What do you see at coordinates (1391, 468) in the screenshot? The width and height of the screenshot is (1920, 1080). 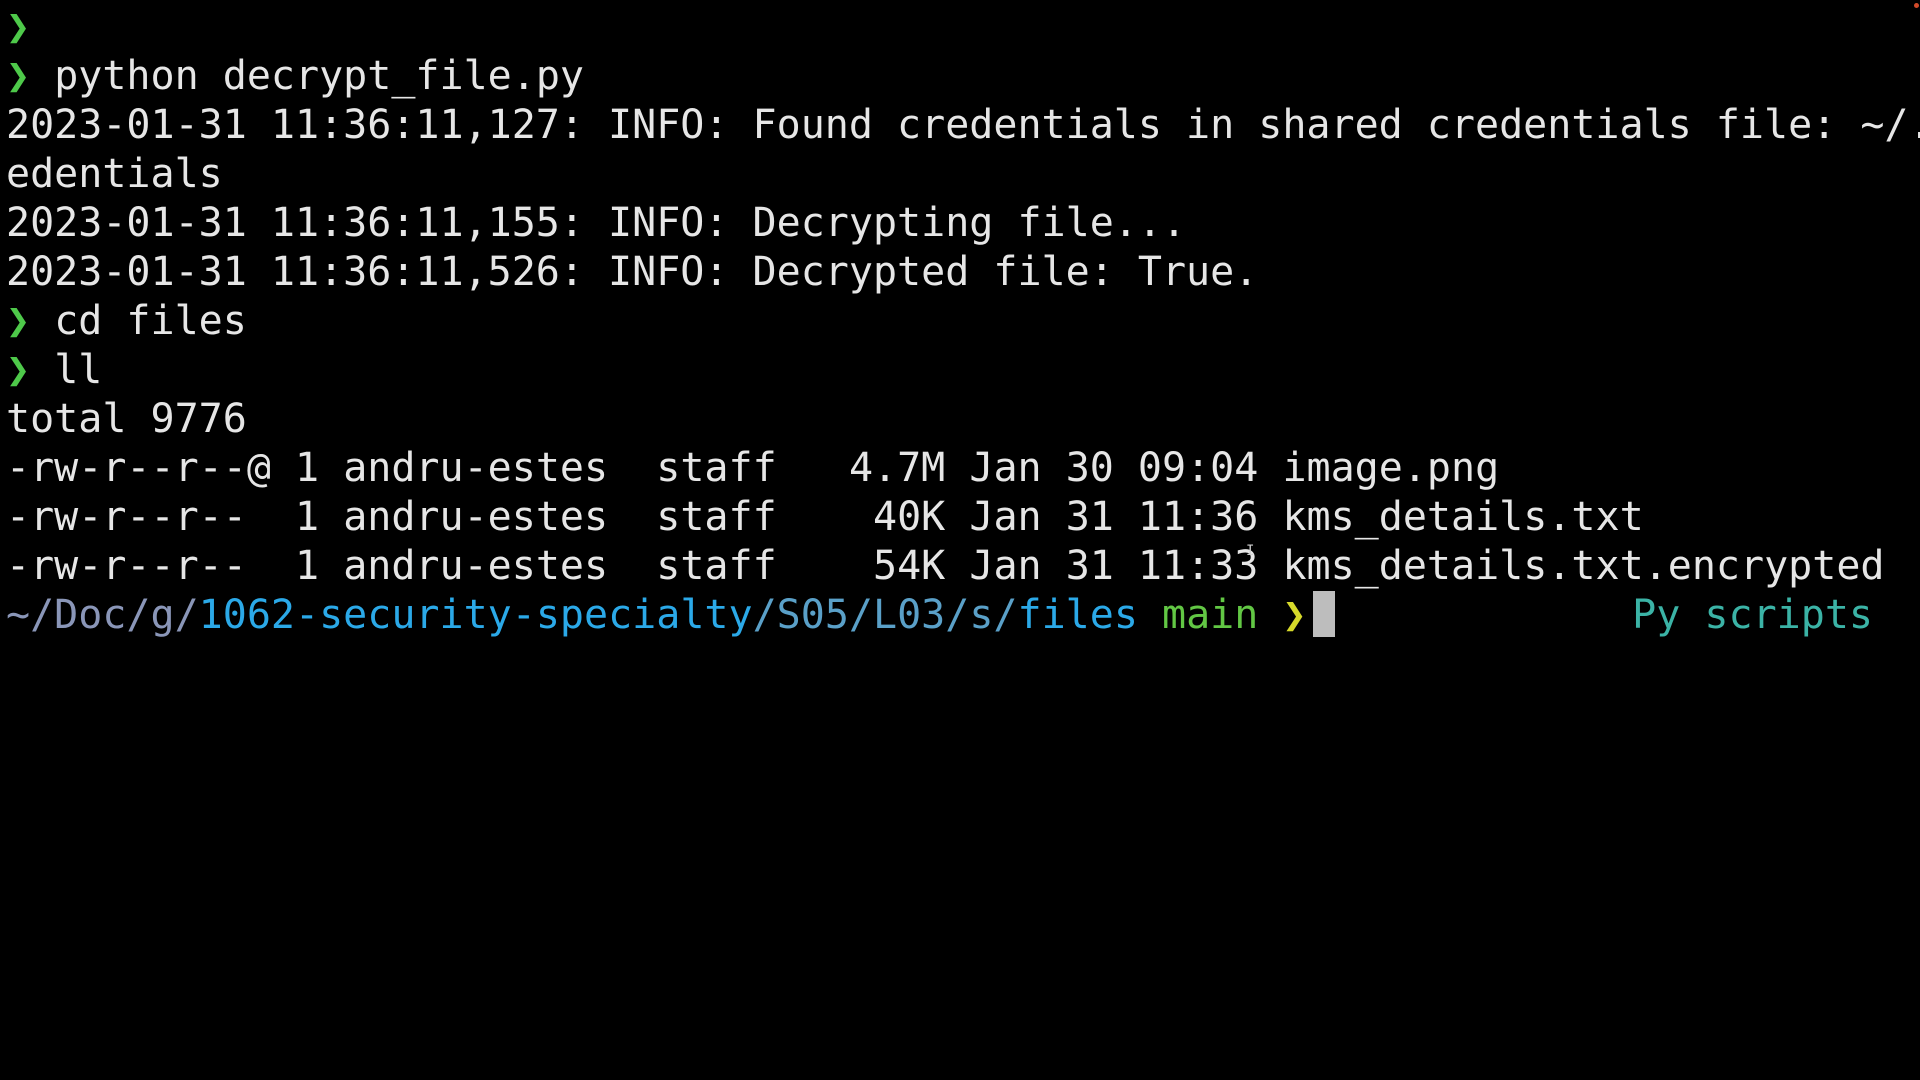 I see `file-name: image.png` at bounding box center [1391, 468].